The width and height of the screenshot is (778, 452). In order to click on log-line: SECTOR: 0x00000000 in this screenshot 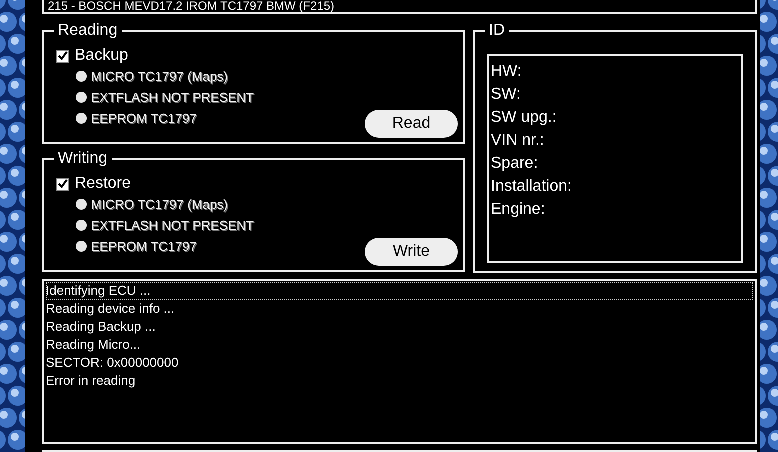, I will do `click(399, 363)`.